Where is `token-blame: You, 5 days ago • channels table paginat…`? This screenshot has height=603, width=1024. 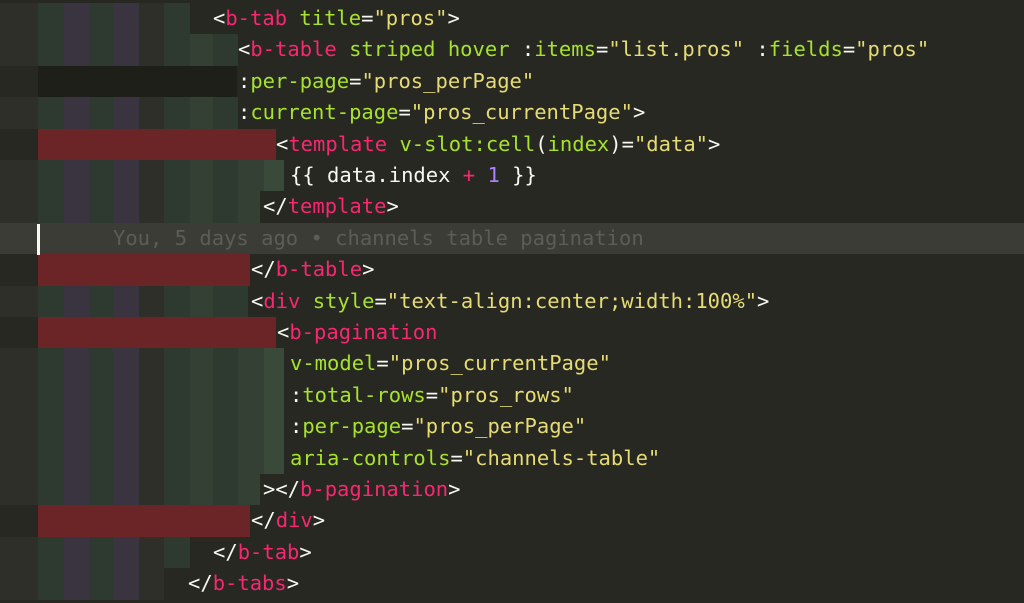 token-blame: You, 5 days ago • channels table paginat… is located at coordinates (378, 237).